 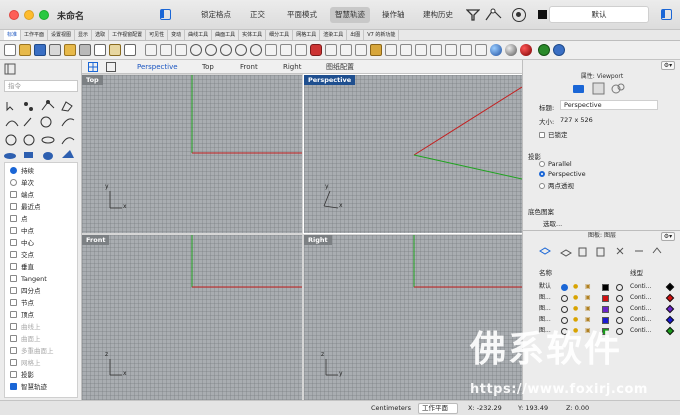 What do you see at coordinates (413, 317) in the screenshot?
I see `right-viewport: Right z y` at bounding box center [413, 317].